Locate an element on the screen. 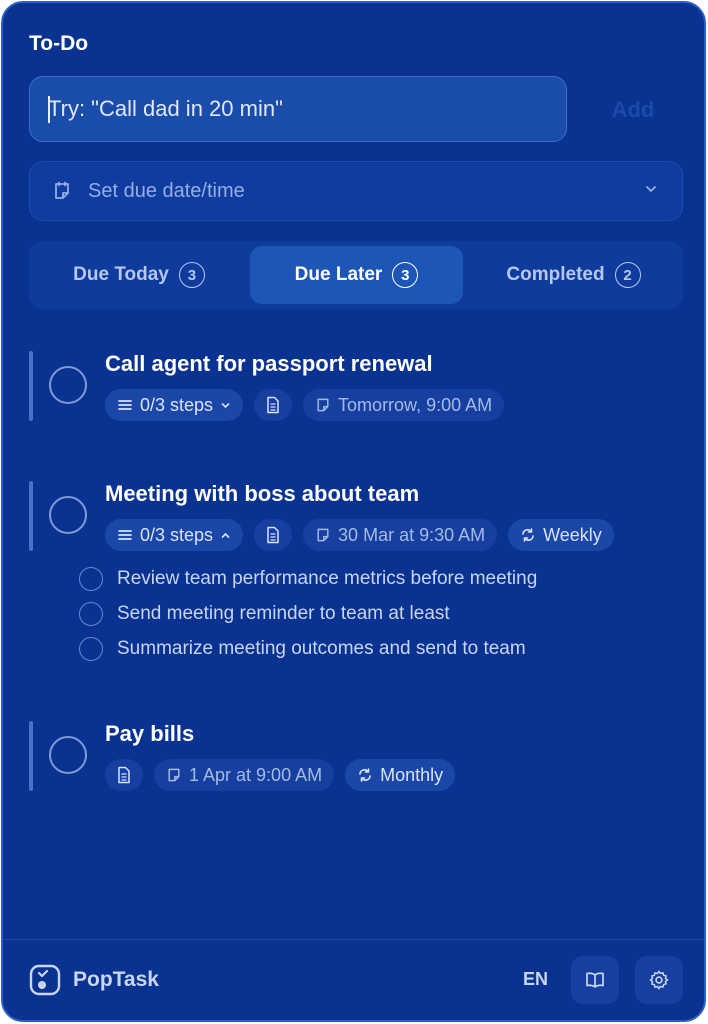  task-title: Call agent for passport renewal is located at coordinates (269, 363).